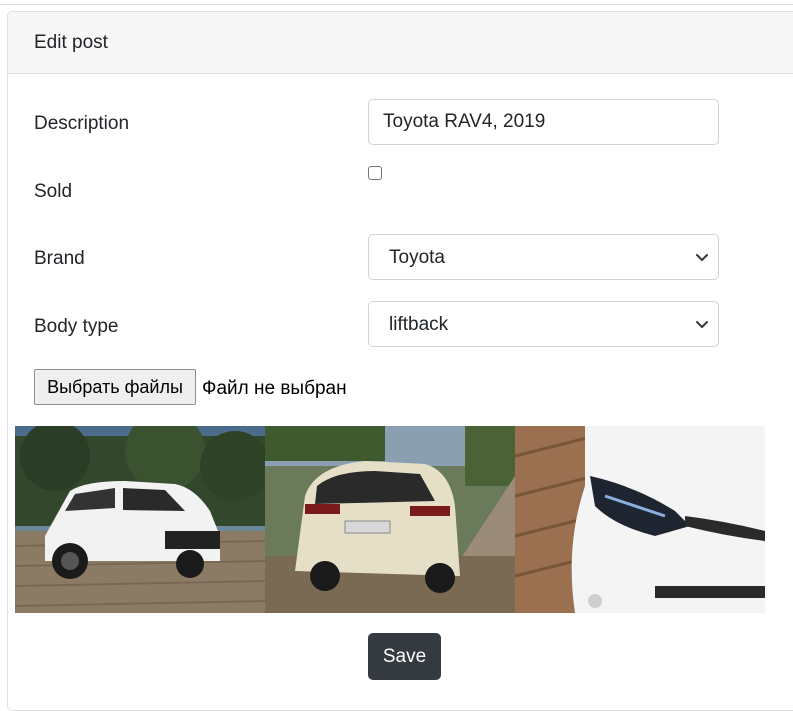 The image size is (793, 711). I want to click on top-divider, so click(396, 4).